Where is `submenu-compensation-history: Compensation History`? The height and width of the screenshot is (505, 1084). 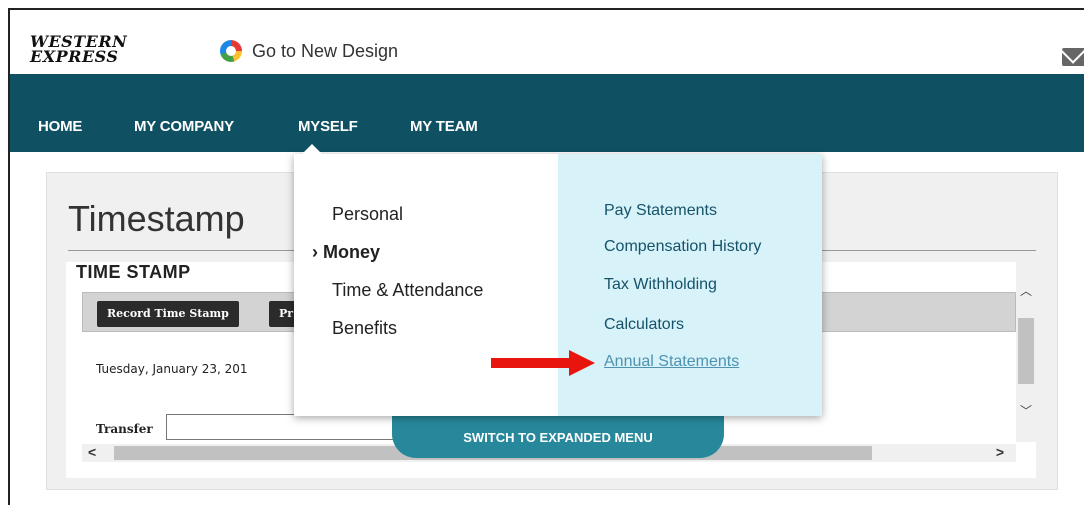
submenu-compensation-history: Compensation History is located at coordinates (682, 247).